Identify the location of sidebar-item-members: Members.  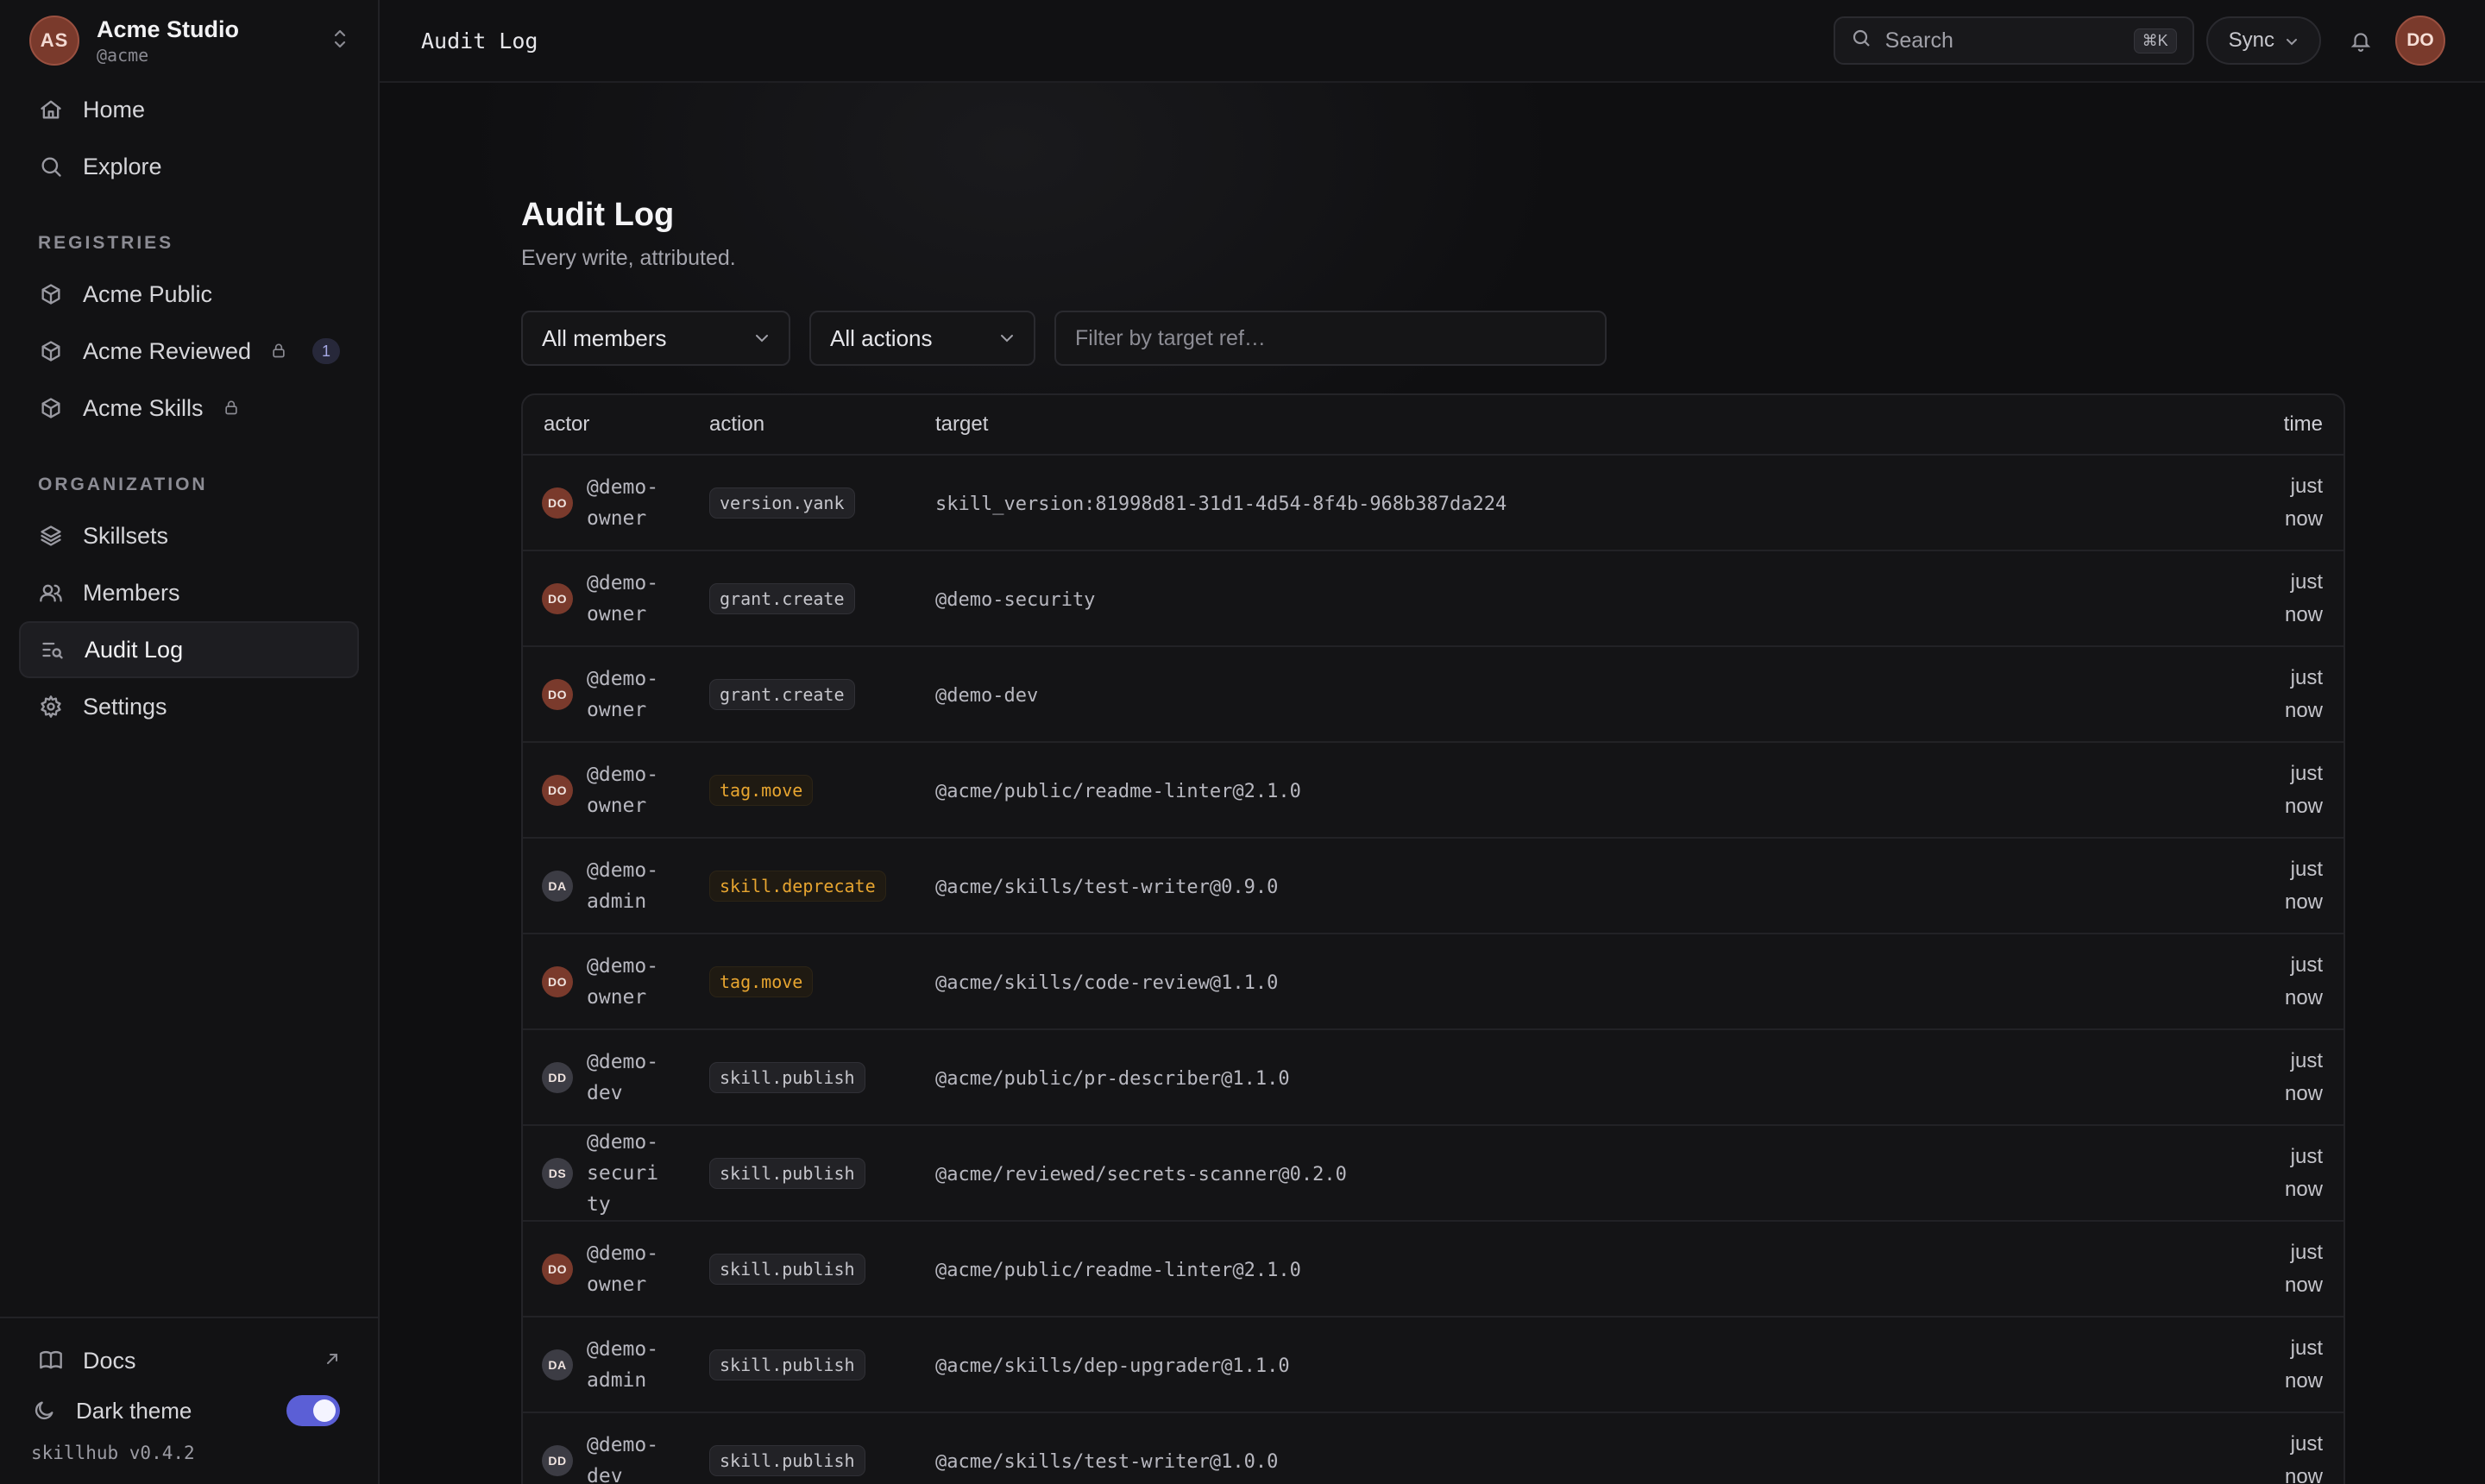
(189, 592).